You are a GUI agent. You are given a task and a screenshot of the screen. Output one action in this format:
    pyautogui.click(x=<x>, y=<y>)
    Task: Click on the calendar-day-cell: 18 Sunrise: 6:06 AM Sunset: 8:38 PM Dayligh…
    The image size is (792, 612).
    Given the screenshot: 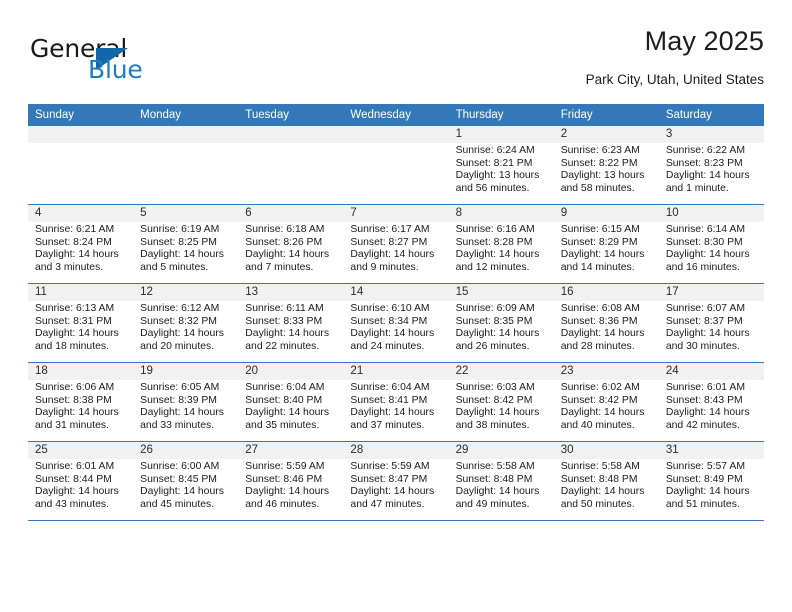 What is the action you would take?
    pyautogui.click(x=81, y=402)
    